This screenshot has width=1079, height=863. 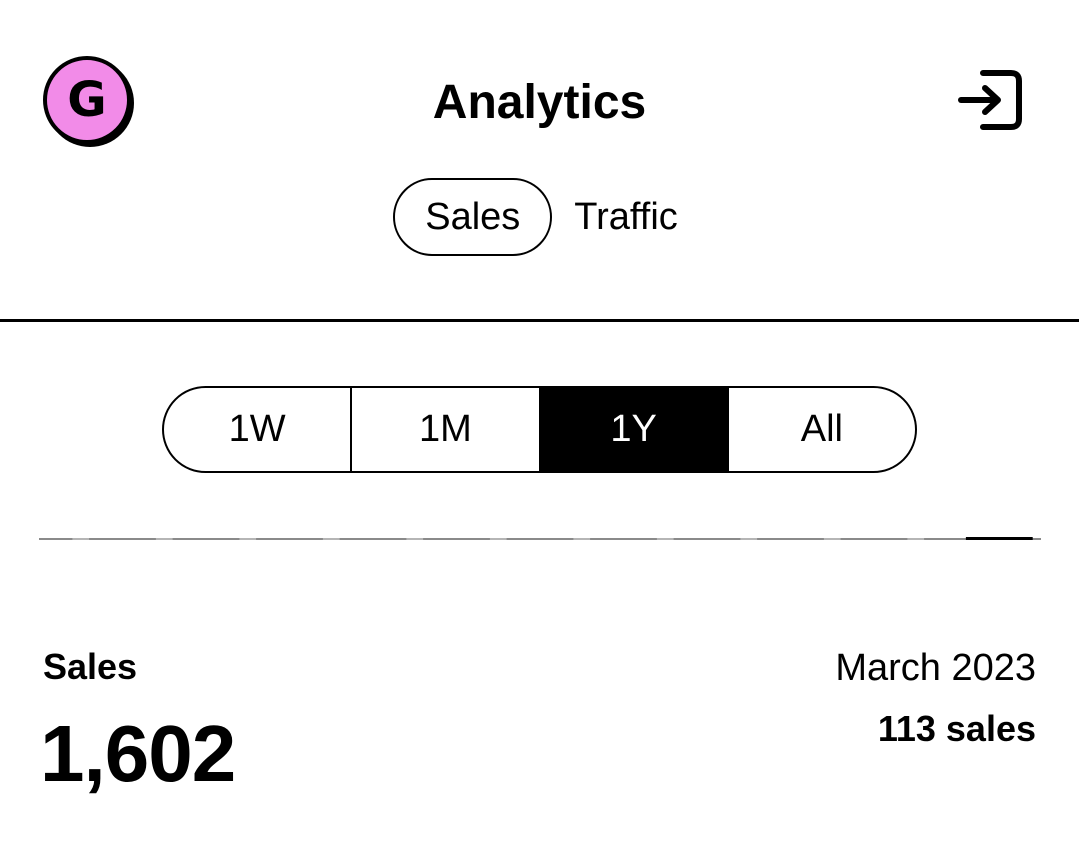 I want to click on chart-bar-nov, so click(x=665, y=539).